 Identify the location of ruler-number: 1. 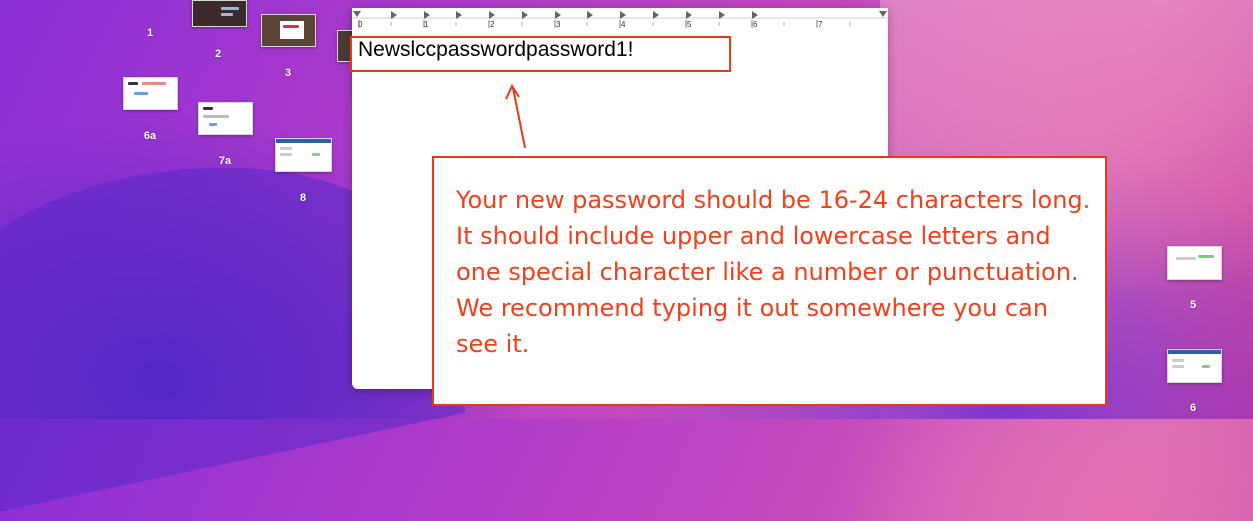
(426, 24).